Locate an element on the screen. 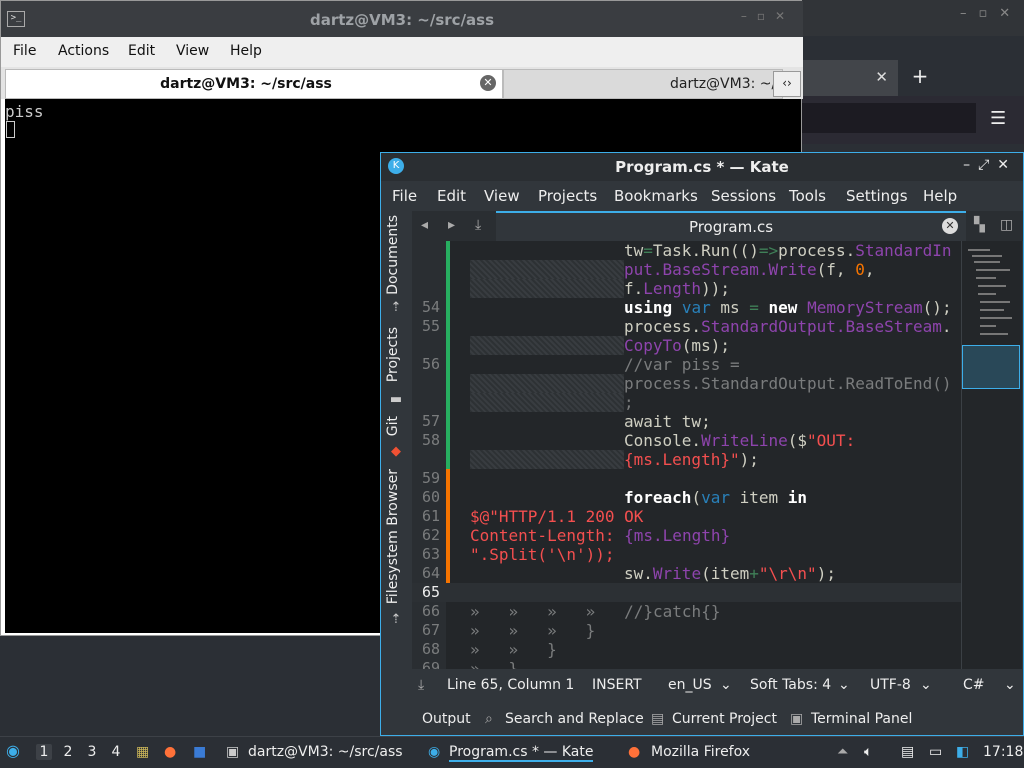 This screenshot has width=1024, height=768. tab-label: dartz@VM3: ~/src/ass is located at coordinates (246, 84).